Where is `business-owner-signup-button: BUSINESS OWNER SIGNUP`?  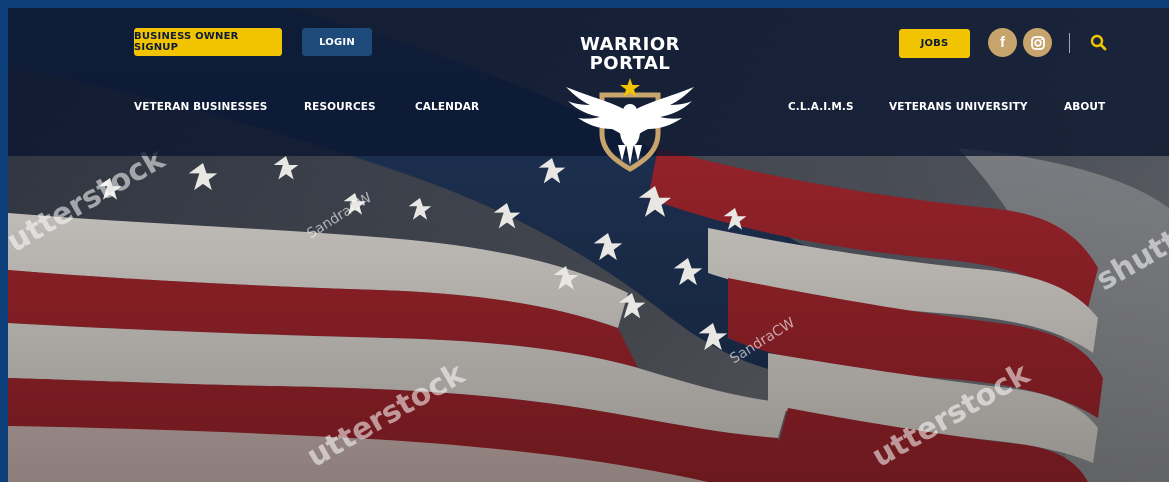 business-owner-signup-button: BUSINESS OWNER SIGNUP is located at coordinates (208, 42).